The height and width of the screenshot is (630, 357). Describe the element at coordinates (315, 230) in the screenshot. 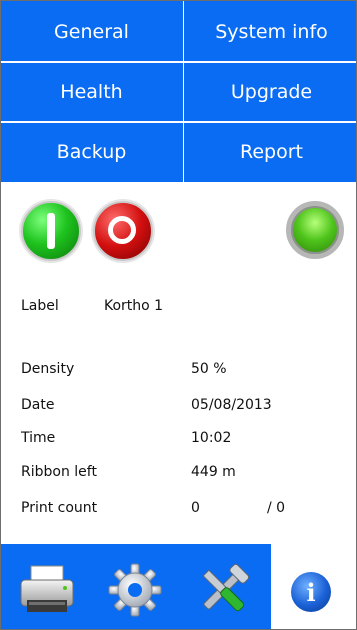

I see `status-led-icon` at that location.